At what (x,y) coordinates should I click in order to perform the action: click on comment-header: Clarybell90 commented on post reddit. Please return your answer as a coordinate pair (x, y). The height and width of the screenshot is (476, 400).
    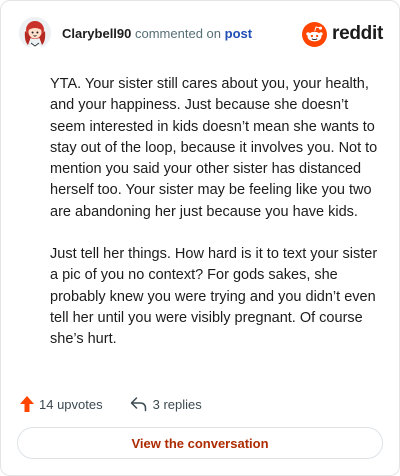
    Looking at the image, I should click on (201, 34).